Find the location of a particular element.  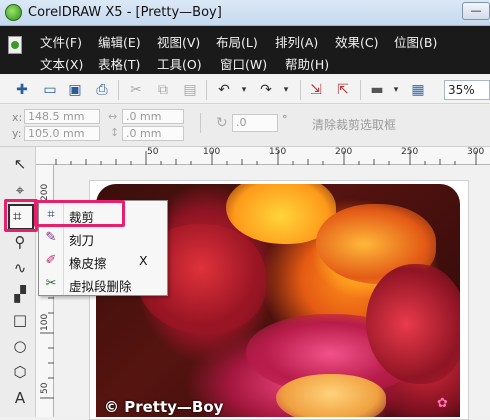

rectangle-tool-icon: □ is located at coordinates (20, 320).